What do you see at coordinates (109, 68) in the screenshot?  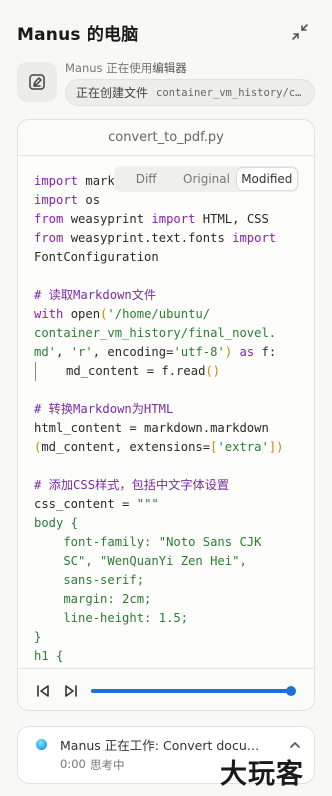 I see `app-status-prefix: Manus 正在使用` at bounding box center [109, 68].